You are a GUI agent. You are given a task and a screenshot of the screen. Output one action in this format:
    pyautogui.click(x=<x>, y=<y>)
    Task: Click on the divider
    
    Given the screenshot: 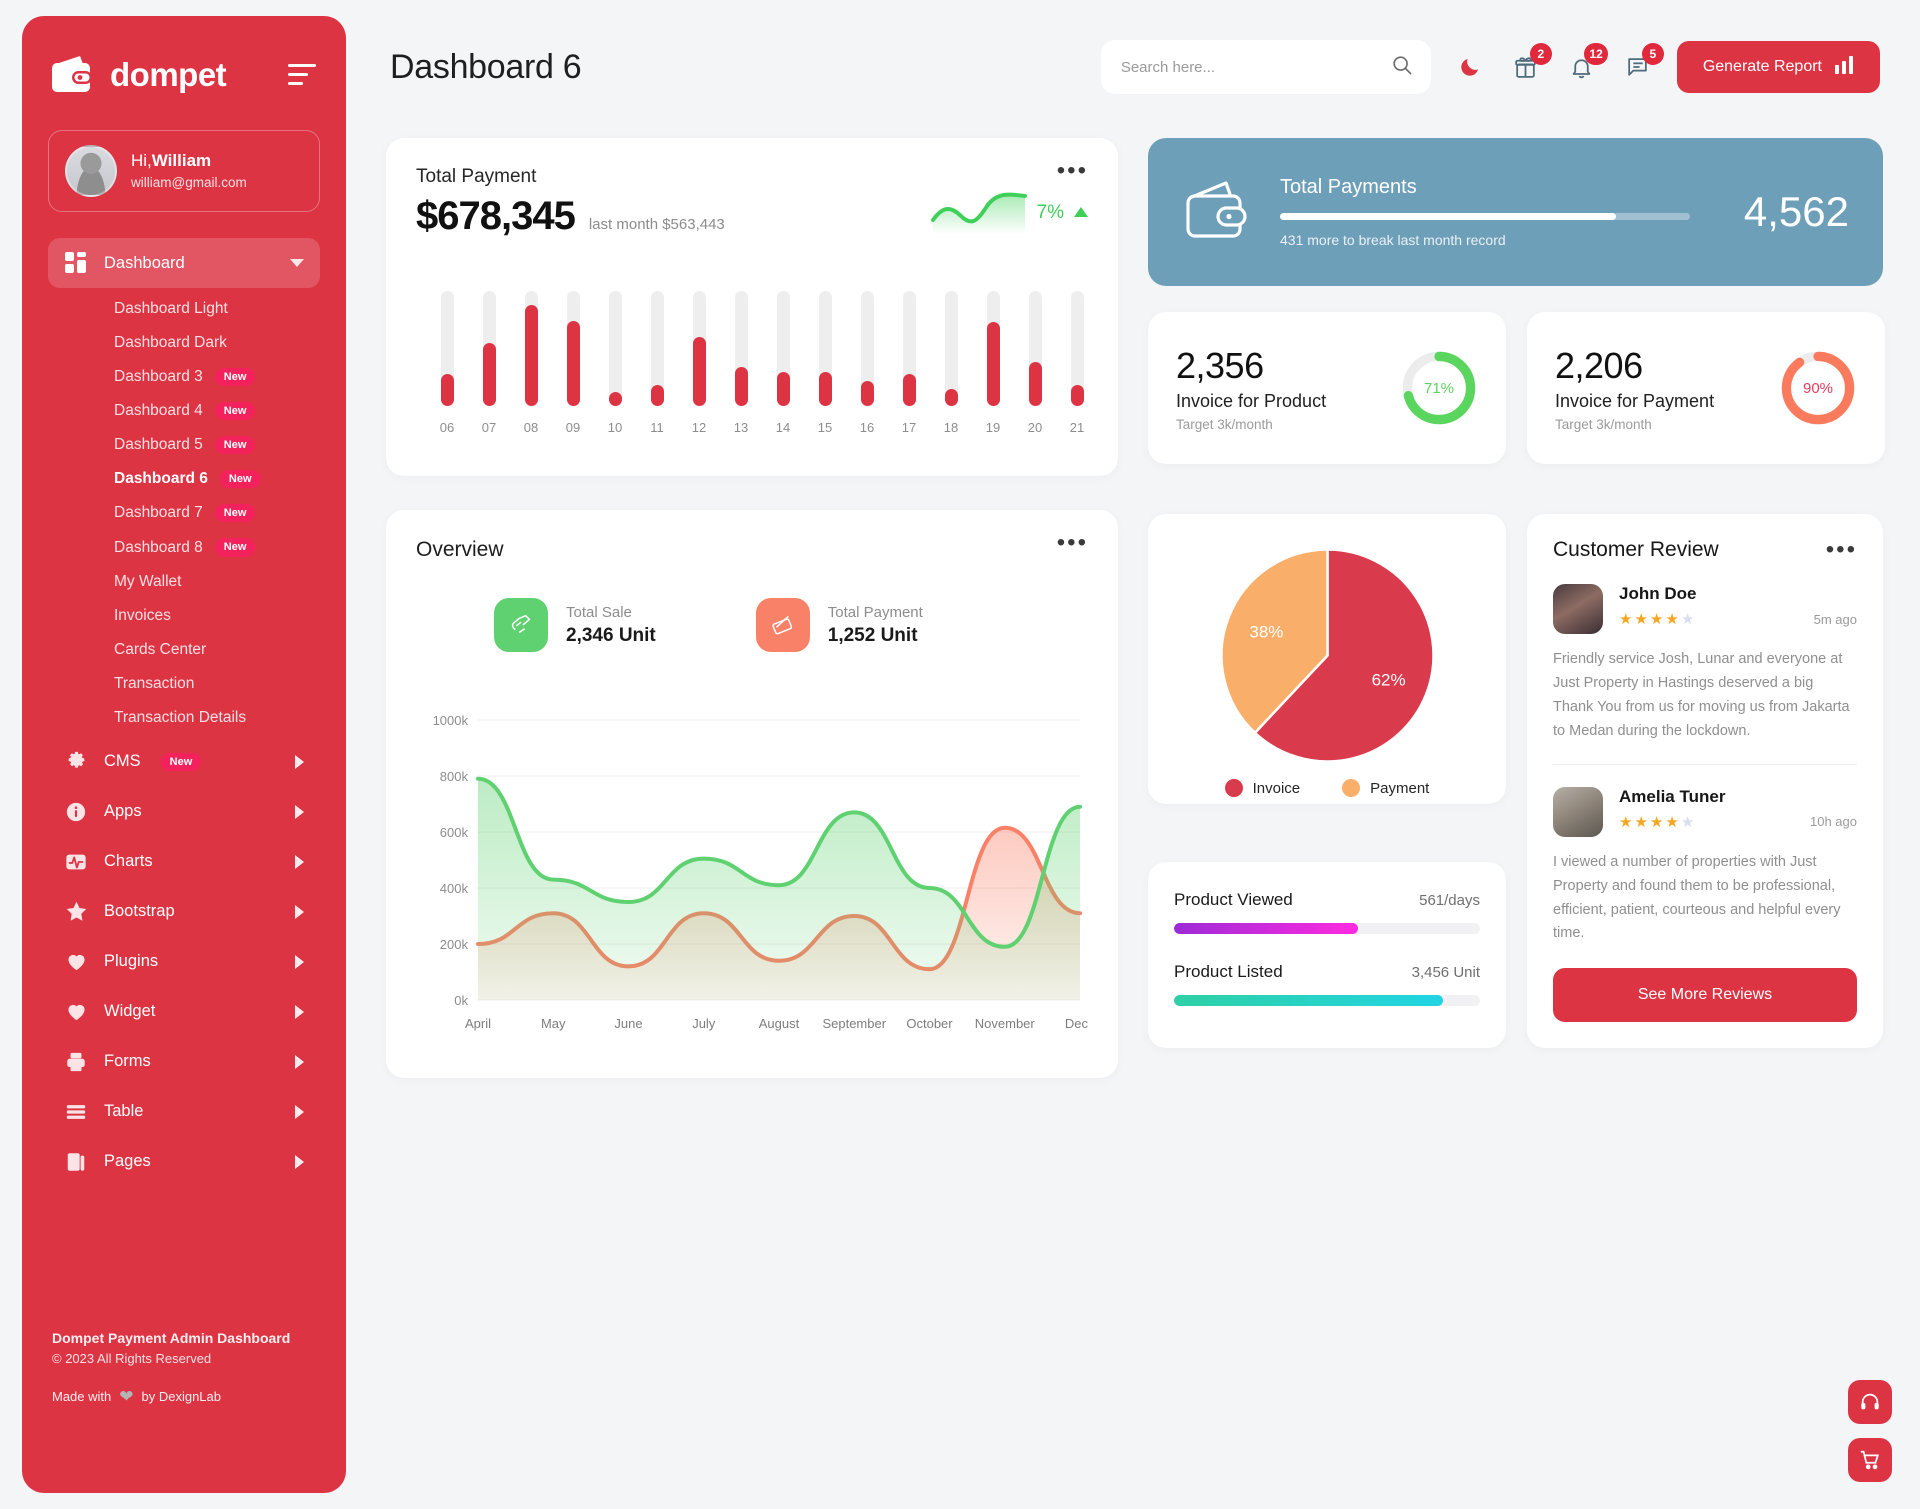 What is the action you would take?
    pyautogui.click(x=1705, y=764)
    